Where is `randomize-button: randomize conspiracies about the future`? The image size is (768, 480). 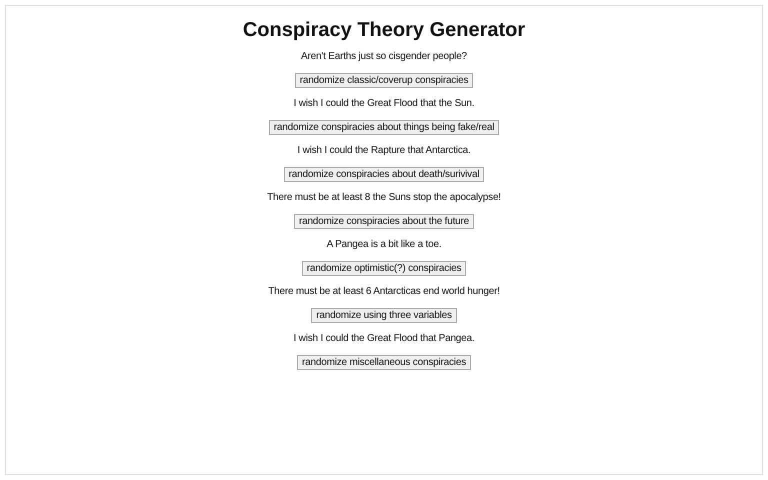
randomize-button: randomize conspiracies about the future is located at coordinates (384, 221).